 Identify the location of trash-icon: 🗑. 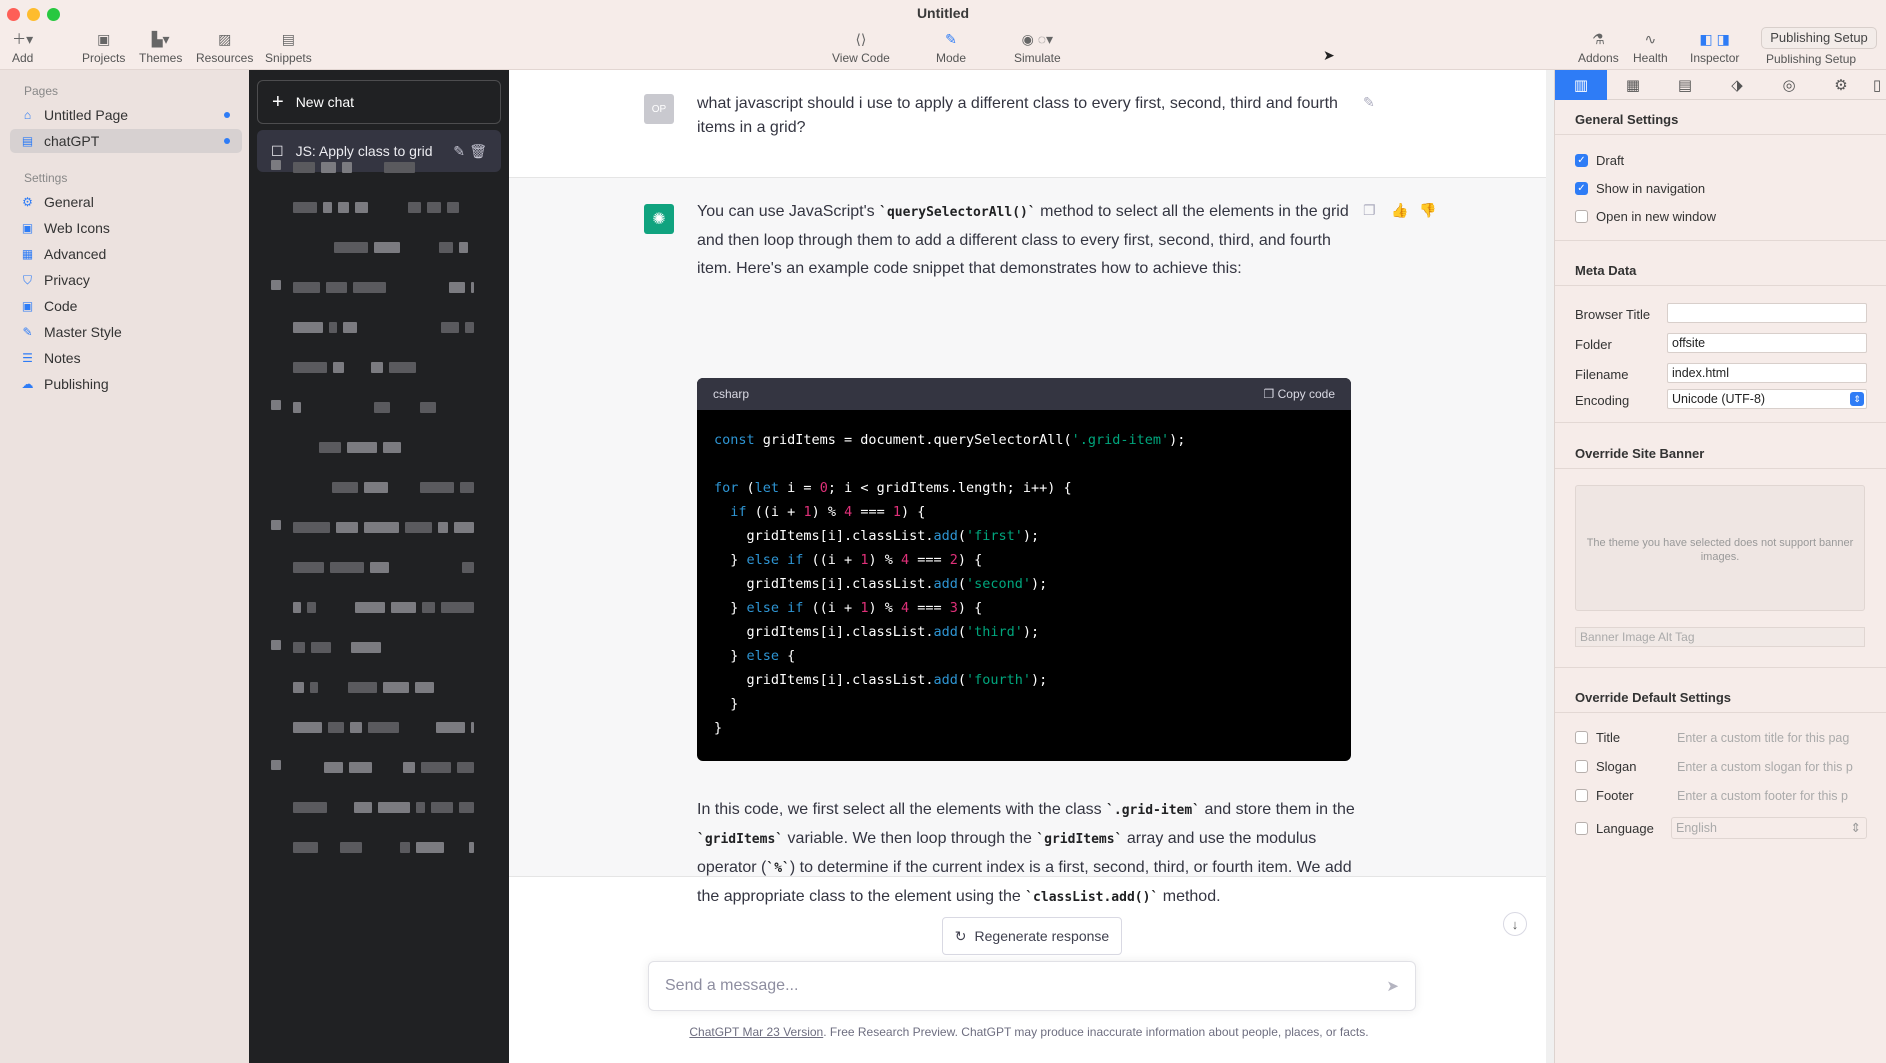
(478, 151).